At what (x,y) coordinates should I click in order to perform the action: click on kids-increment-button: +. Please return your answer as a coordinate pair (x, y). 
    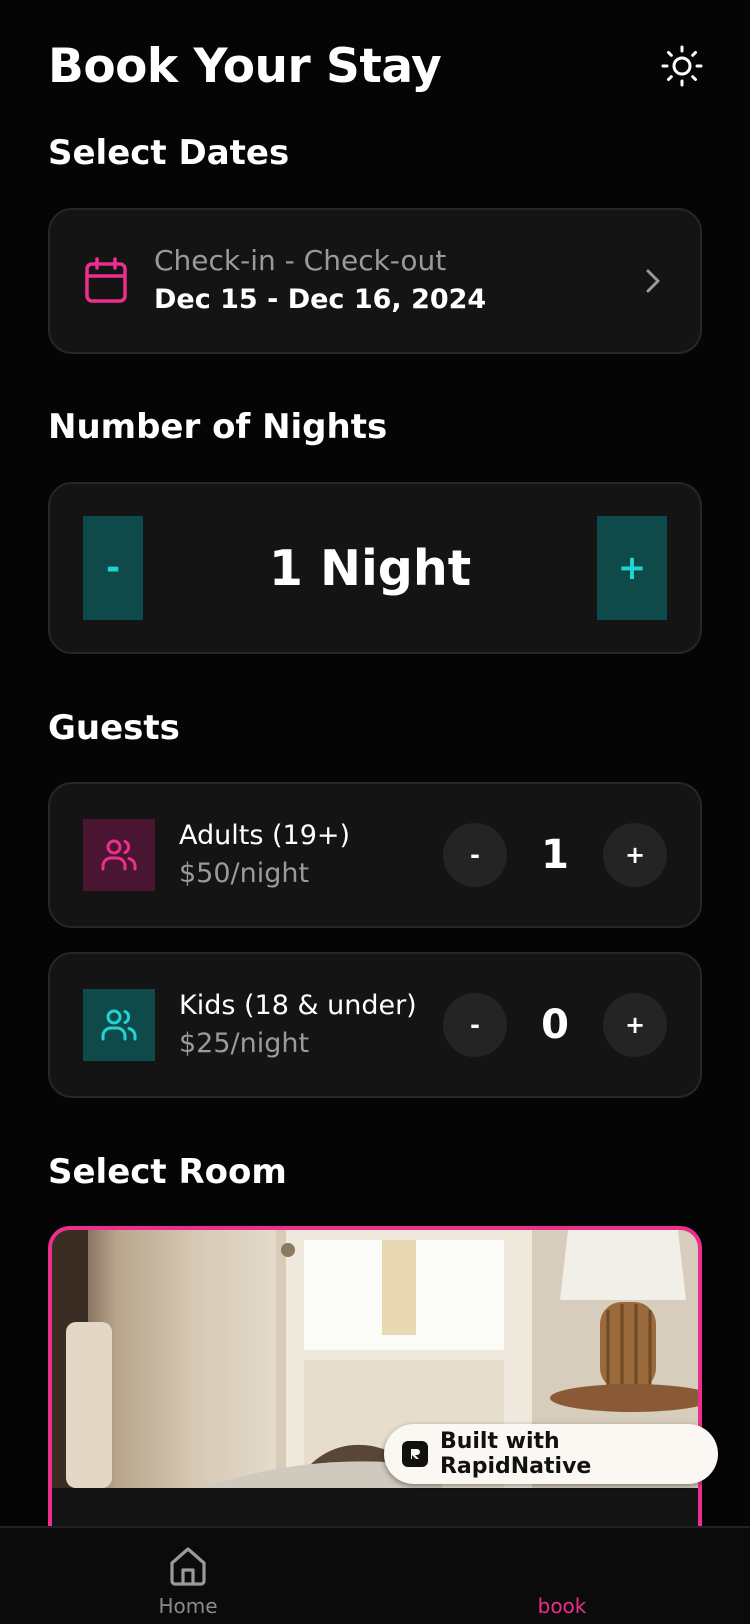
    Looking at the image, I should click on (635, 1025).